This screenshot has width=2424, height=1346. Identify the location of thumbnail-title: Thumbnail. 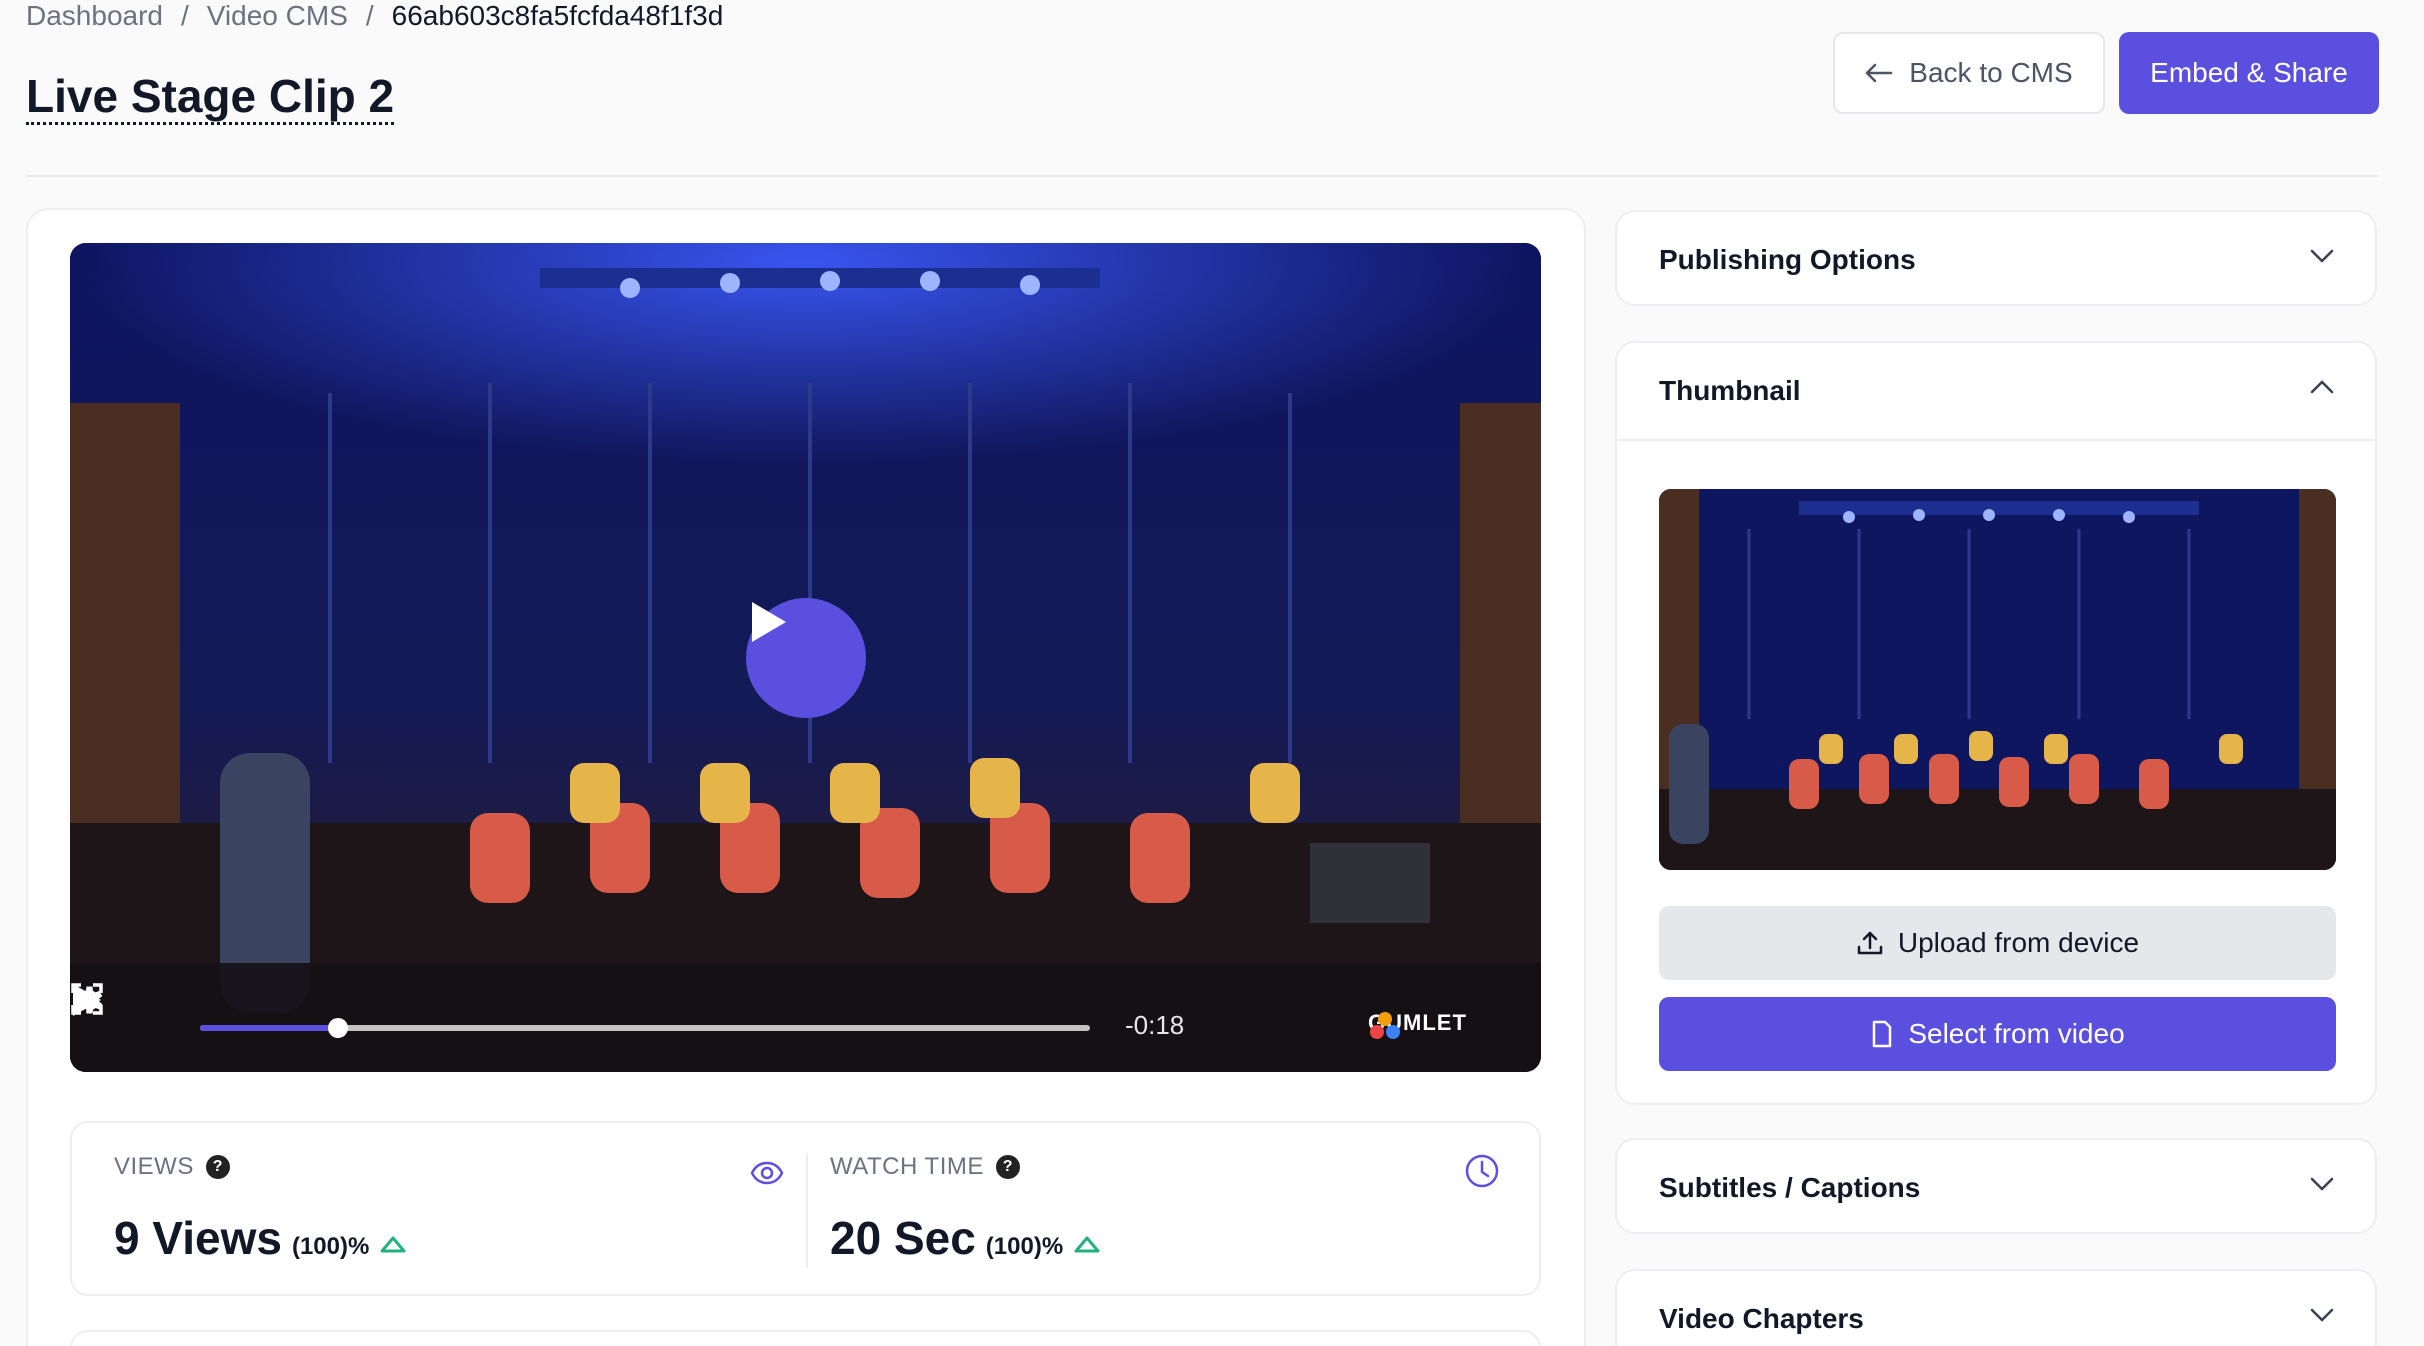
(1730, 391).